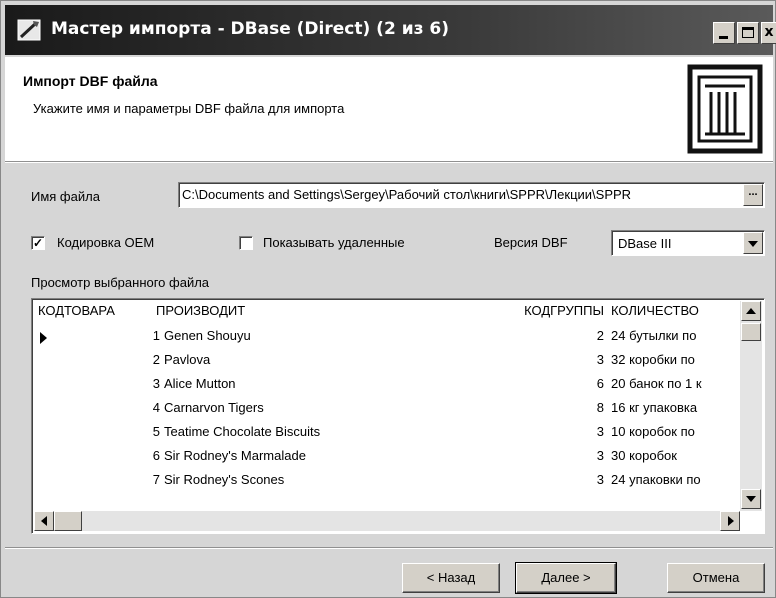 This screenshot has height=598, width=776. What do you see at coordinates (200, 310) in the screenshot?
I see `column-header: ПРОИЗВОДИТ` at bounding box center [200, 310].